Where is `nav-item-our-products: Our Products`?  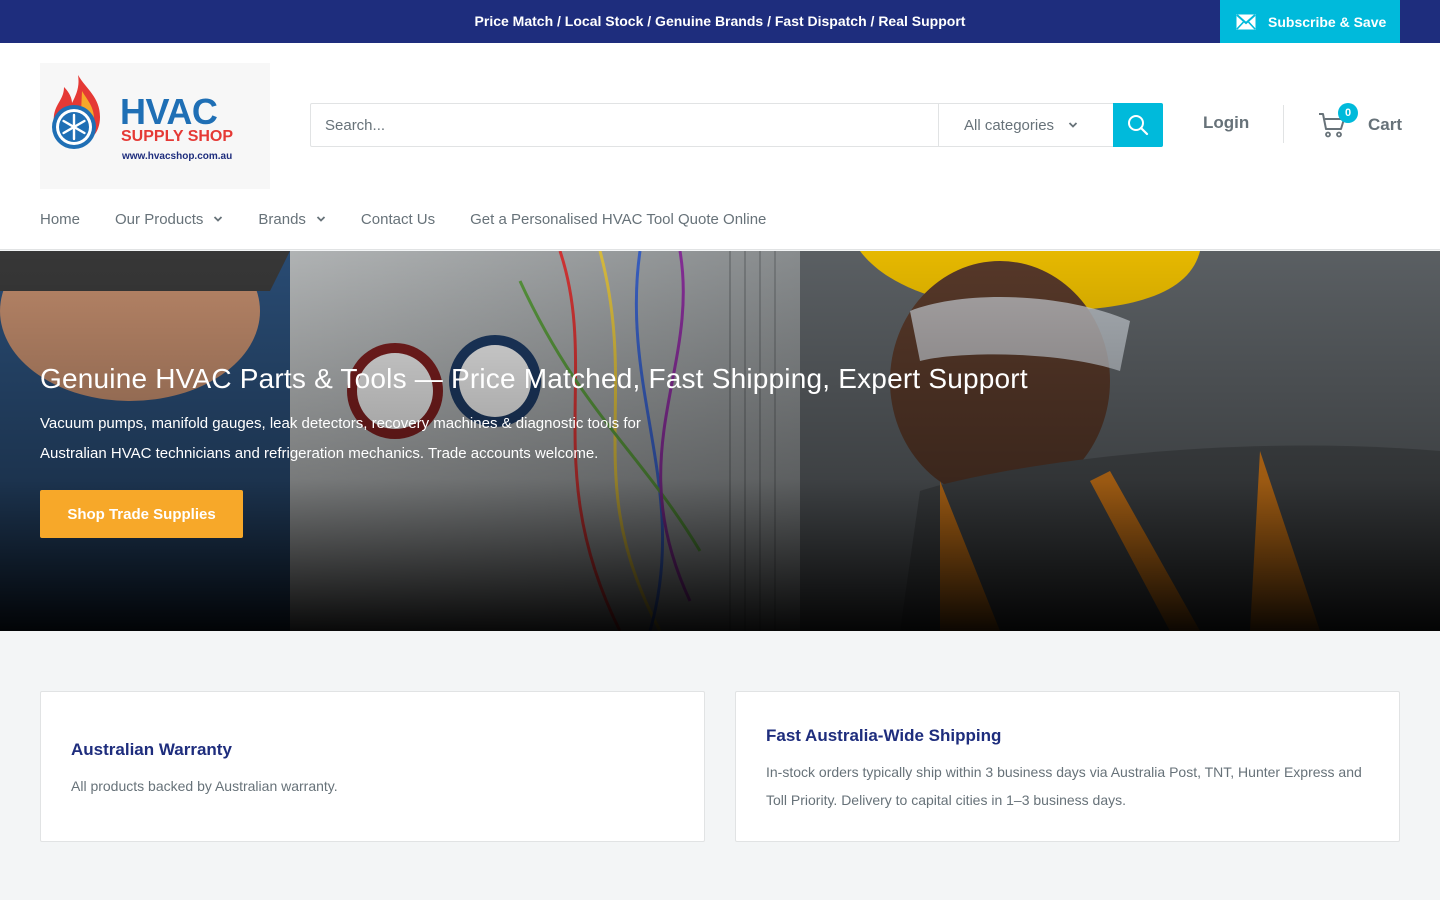 nav-item-our-products: Our Products is located at coordinates (169, 219).